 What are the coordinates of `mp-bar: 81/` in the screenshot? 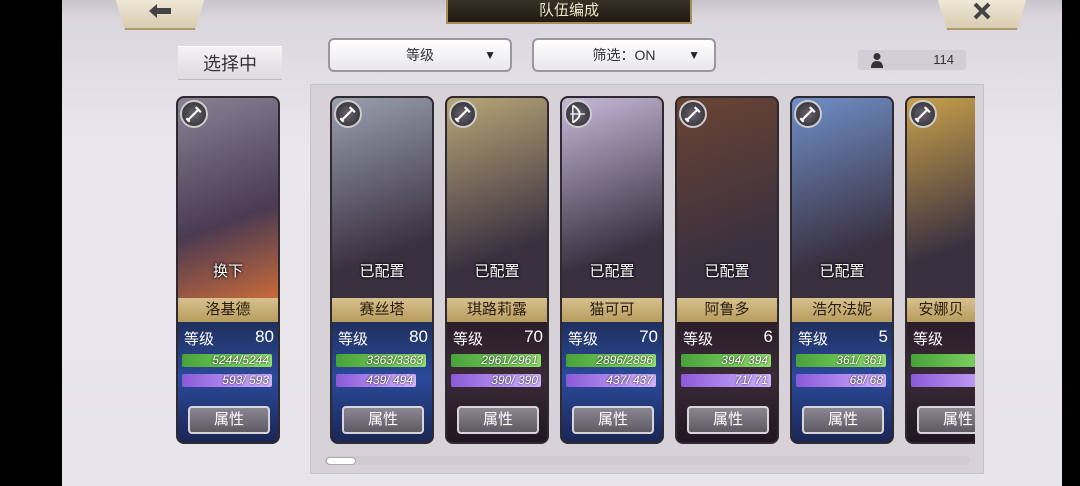 It's located at (943, 380).